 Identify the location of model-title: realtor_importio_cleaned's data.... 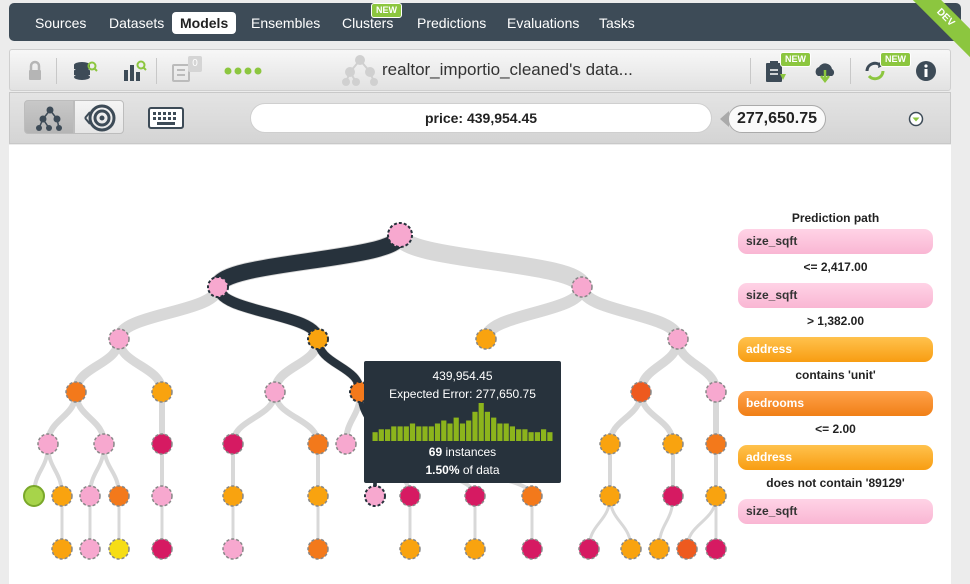
(507, 69).